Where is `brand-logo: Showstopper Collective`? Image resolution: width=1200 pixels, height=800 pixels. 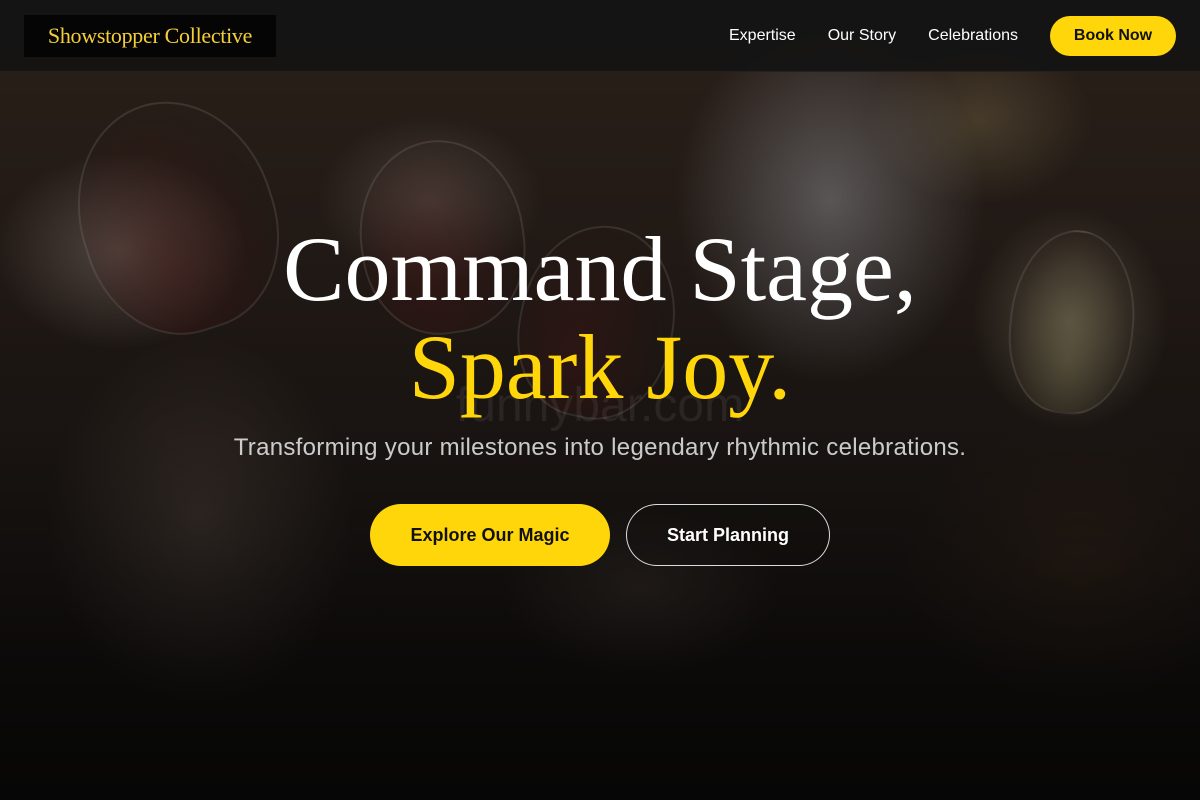
brand-logo: Showstopper Collective is located at coordinates (150, 36).